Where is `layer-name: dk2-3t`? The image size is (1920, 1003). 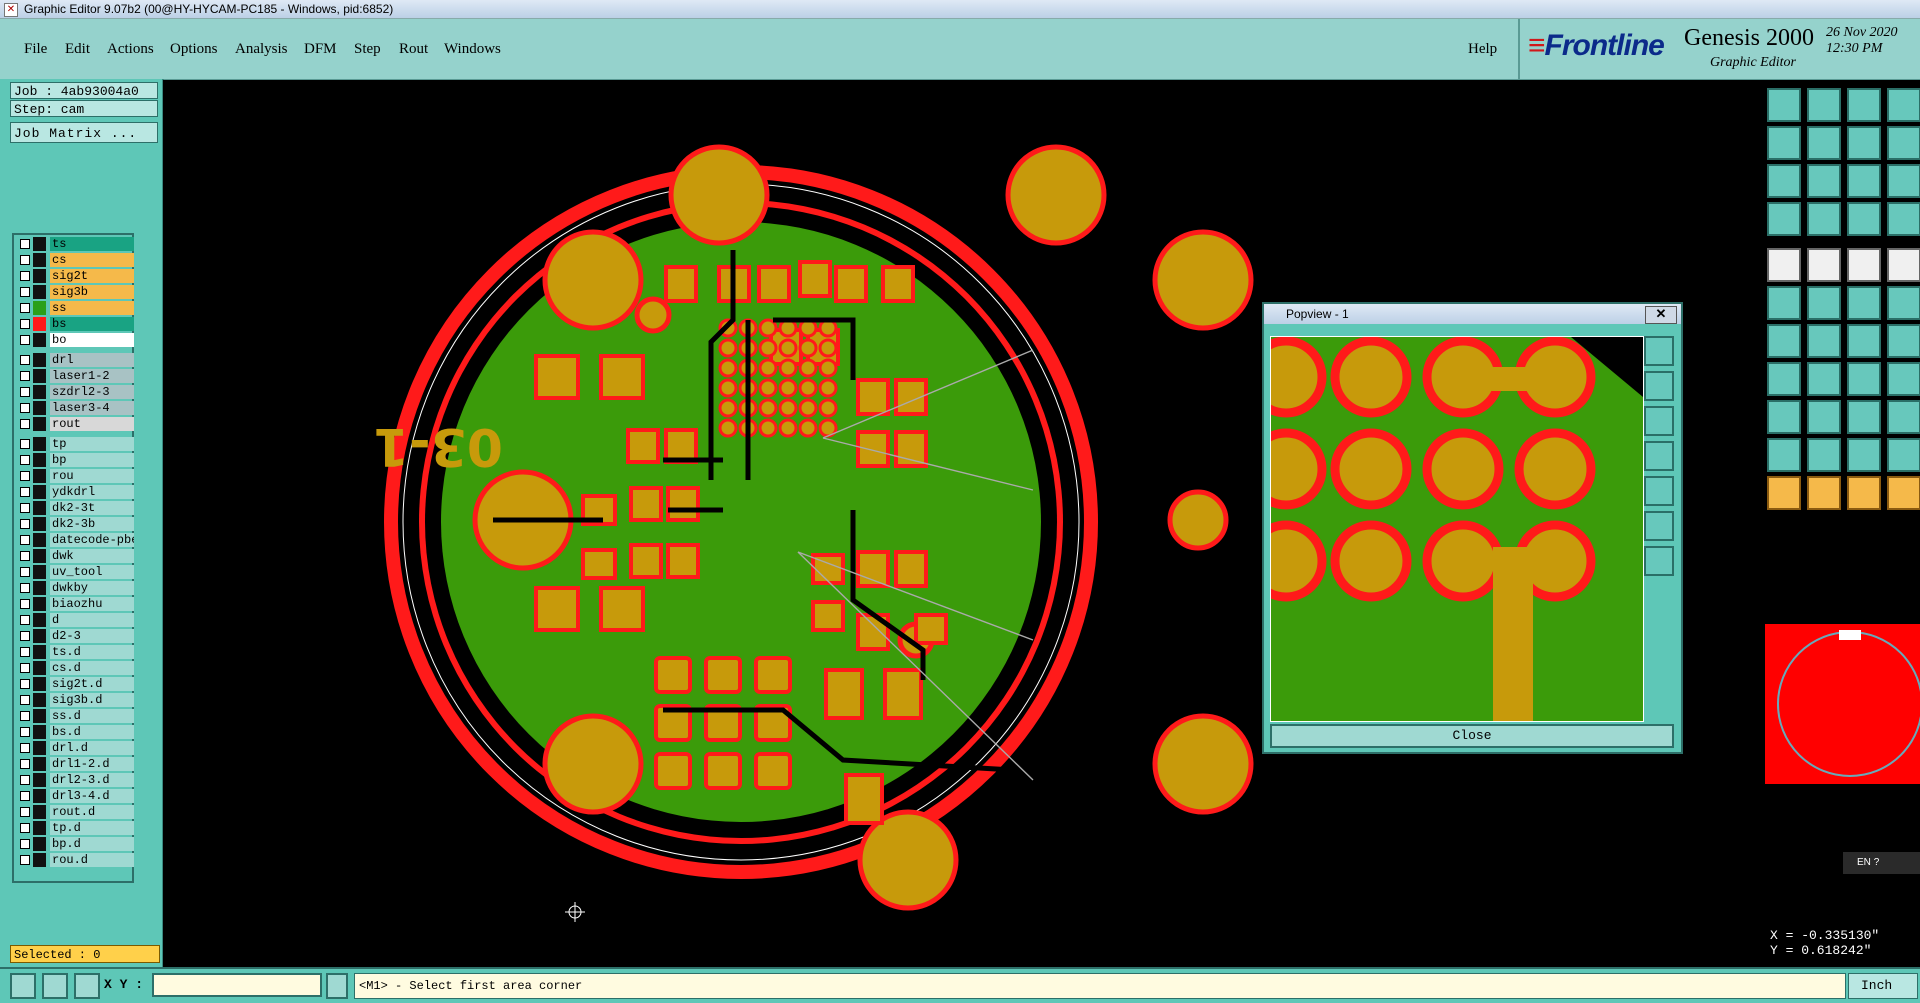 layer-name: dk2-3t is located at coordinates (92, 508).